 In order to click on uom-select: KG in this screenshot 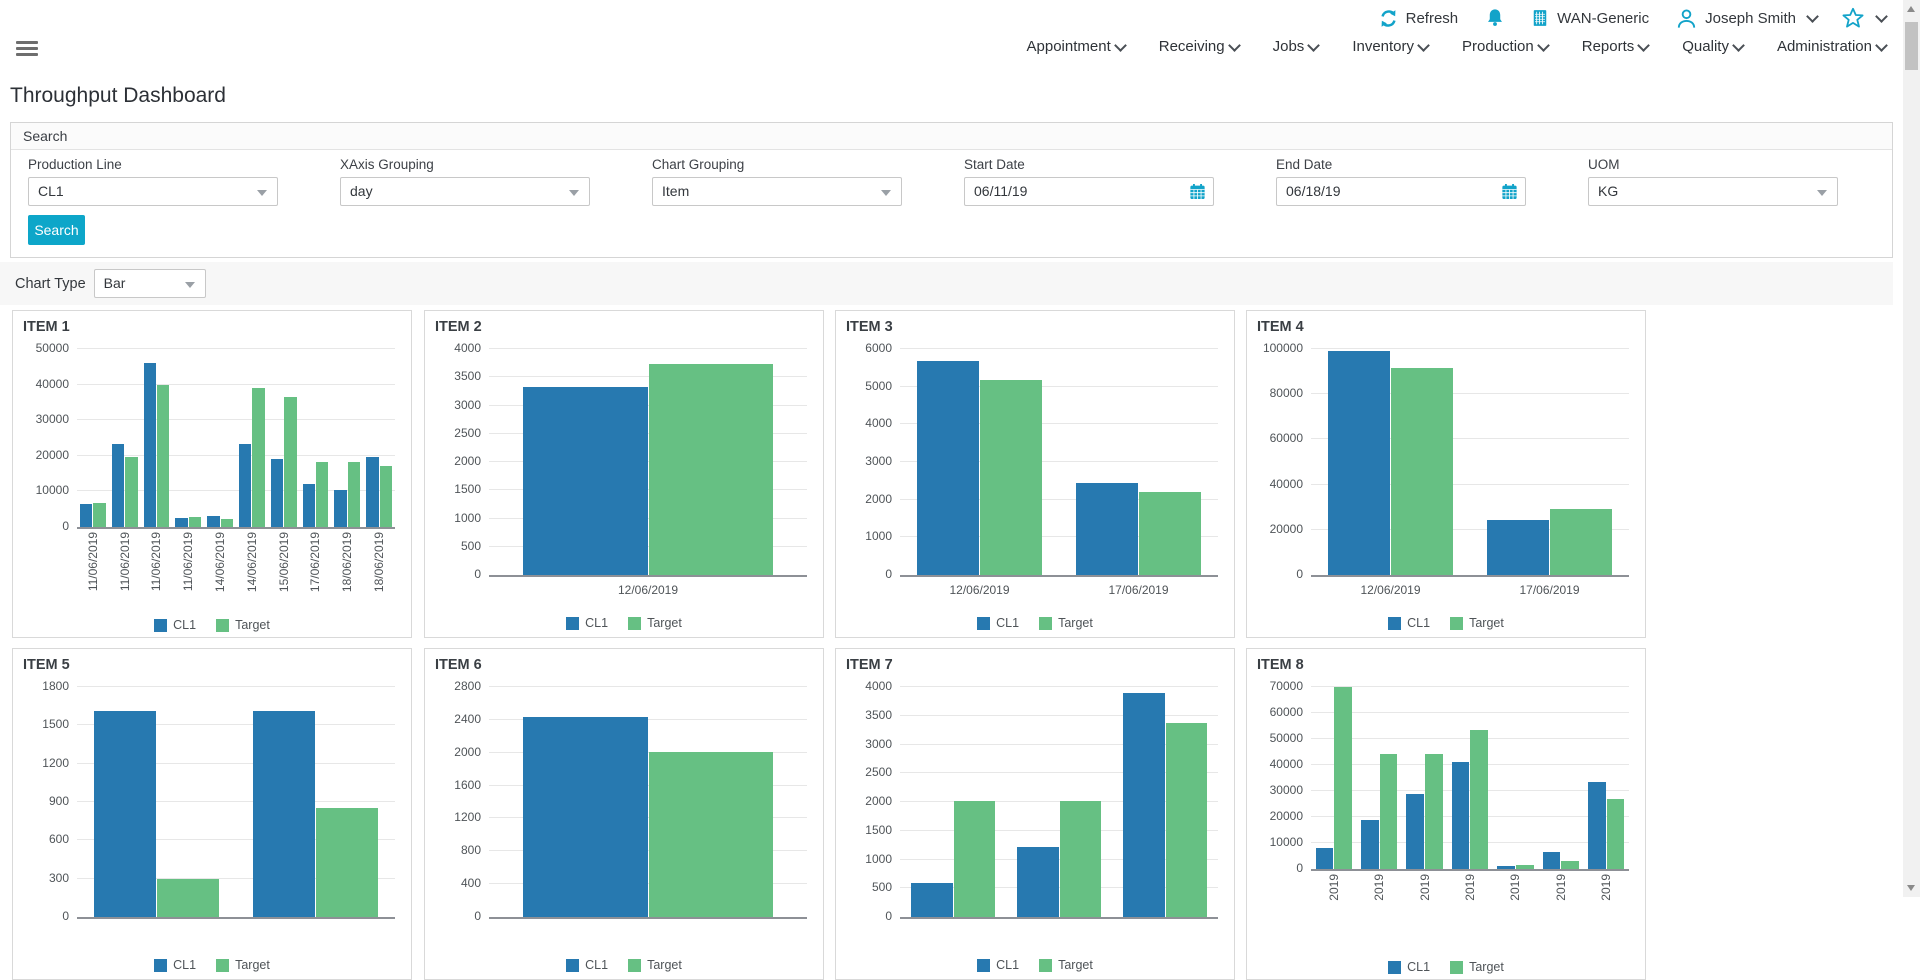, I will do `click(1713, 191)`.